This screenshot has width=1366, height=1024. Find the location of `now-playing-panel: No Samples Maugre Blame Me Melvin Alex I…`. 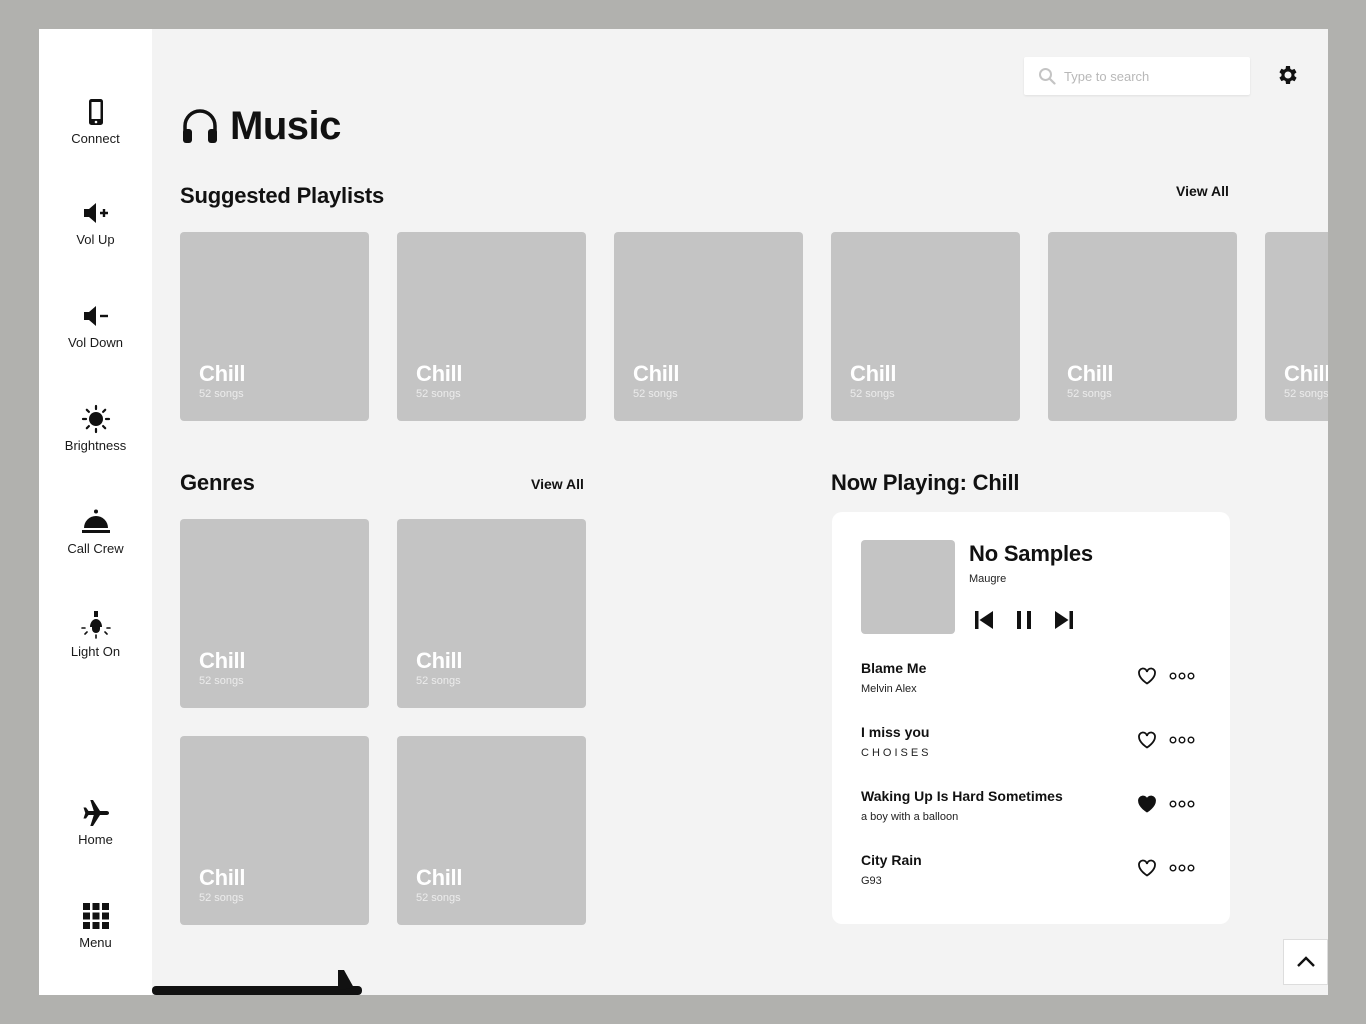

now-playing-panel: No Samples Maugre Blame Me Melvin Alex I… is located at coordinates (1031, 718).